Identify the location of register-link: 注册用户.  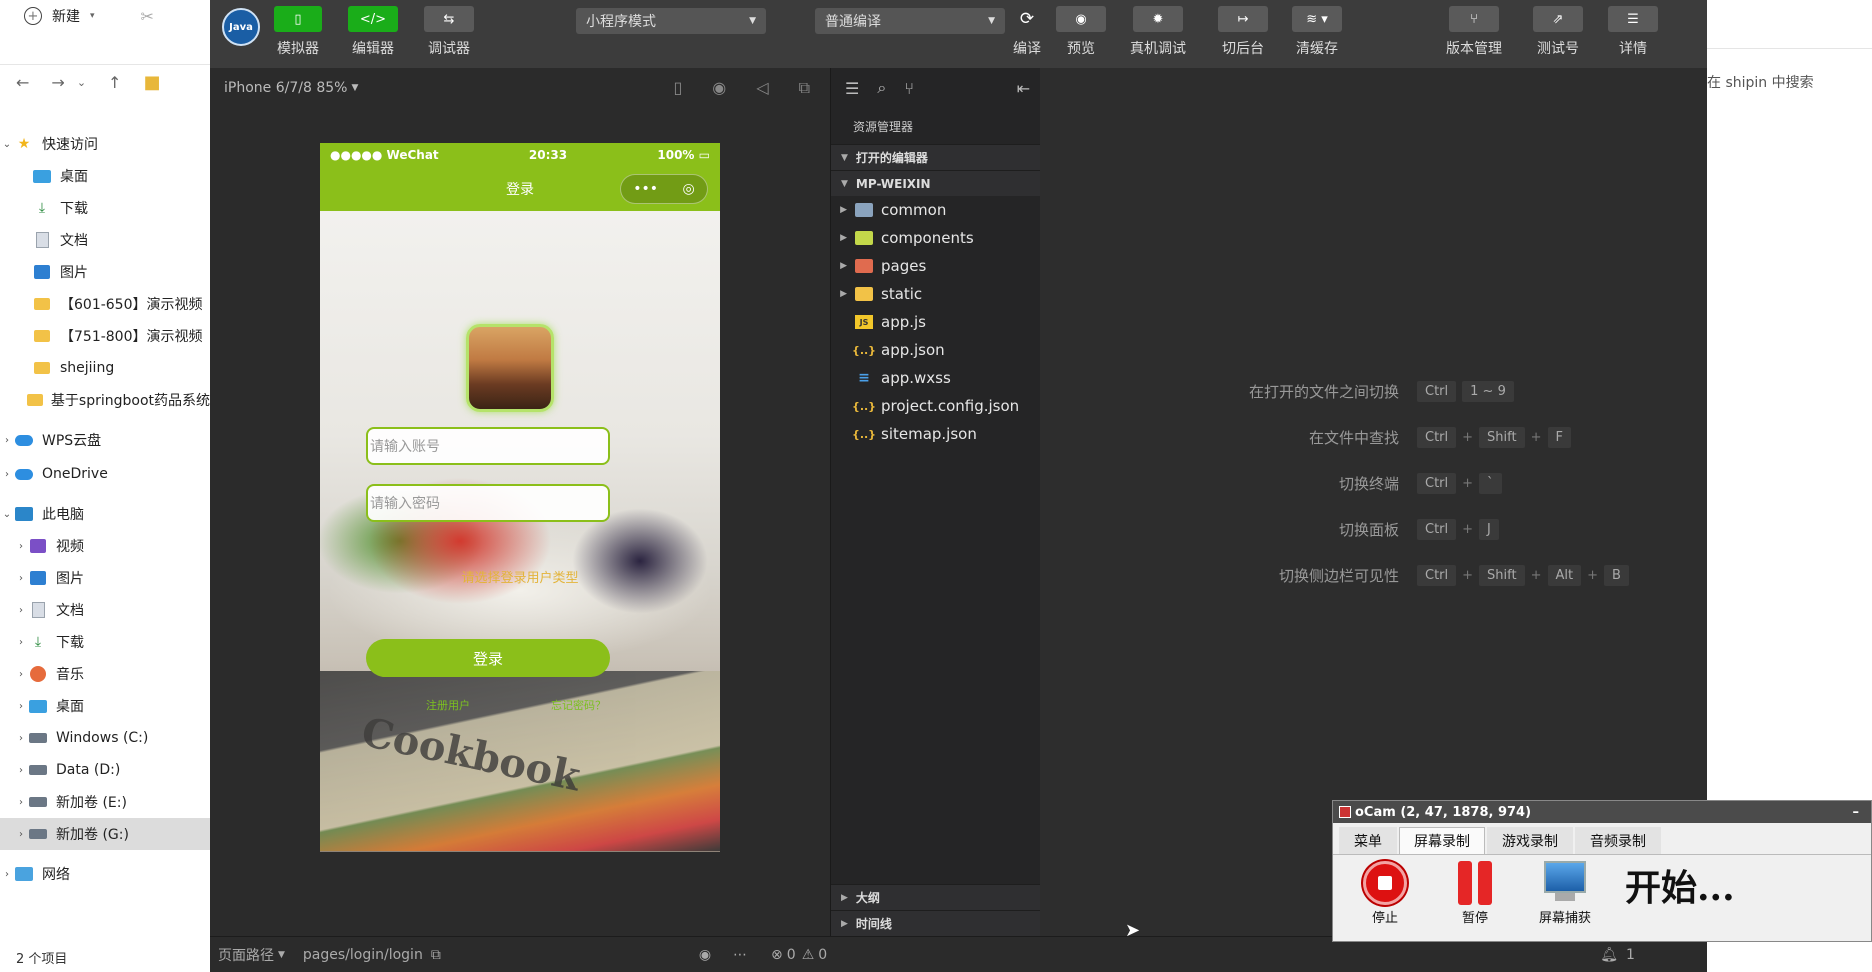
(448, 705).